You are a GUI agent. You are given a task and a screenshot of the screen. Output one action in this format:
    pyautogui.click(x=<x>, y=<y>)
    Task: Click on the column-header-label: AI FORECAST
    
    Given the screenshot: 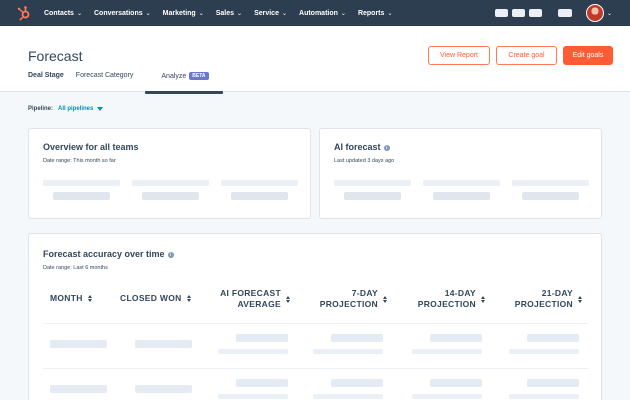 What is the action you would take?
    pyautogui.click(x=250, y=293)
    